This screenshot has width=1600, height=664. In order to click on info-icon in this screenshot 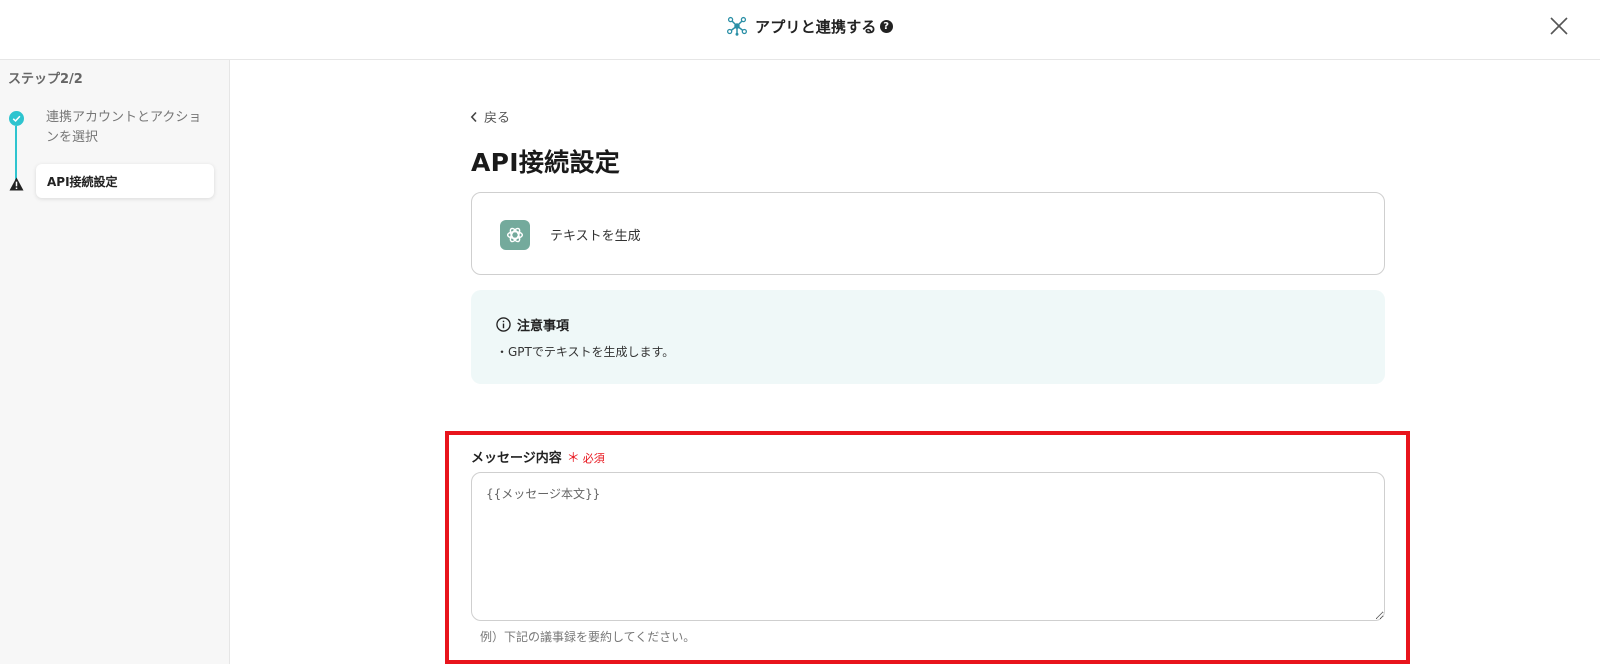, I will do `click(503, 324)`.